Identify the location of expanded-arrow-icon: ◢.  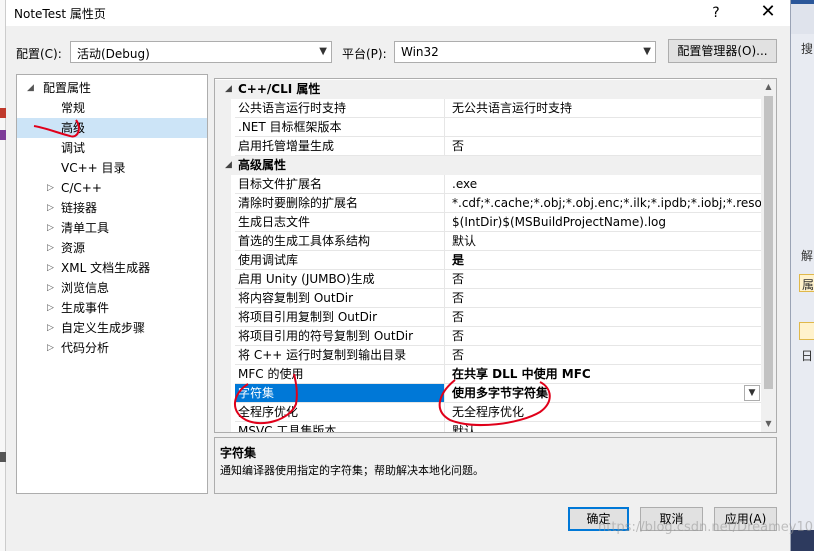
(30, 88).